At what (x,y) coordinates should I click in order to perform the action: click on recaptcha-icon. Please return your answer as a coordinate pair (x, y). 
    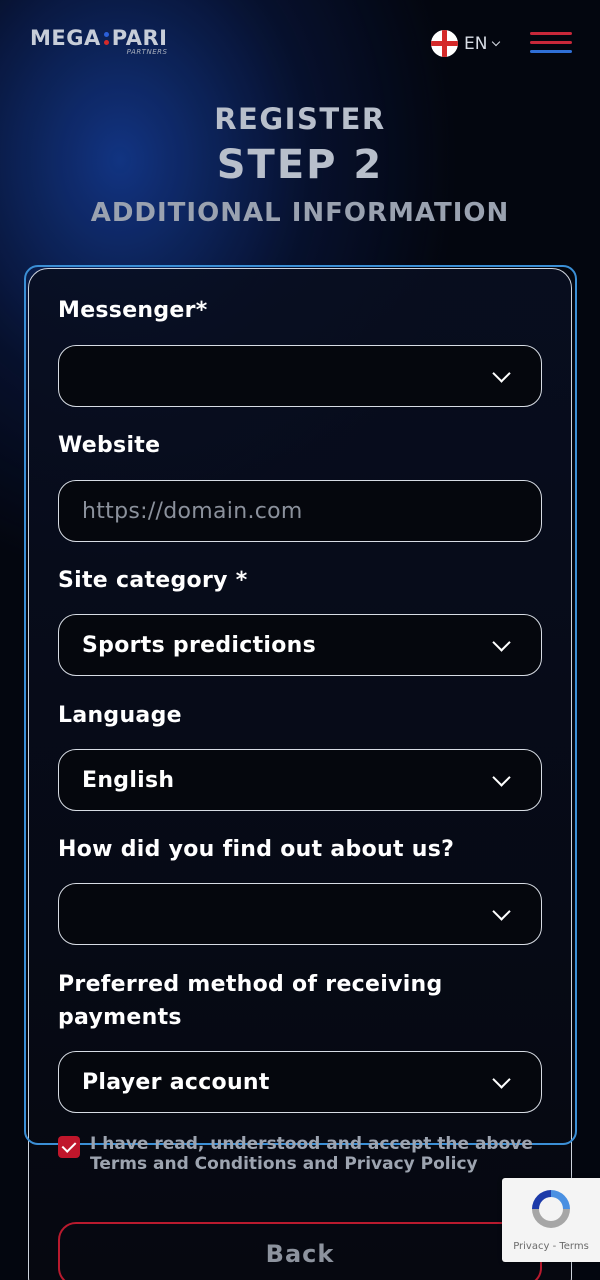
    Looking at the image, I should click on (551, 1209).